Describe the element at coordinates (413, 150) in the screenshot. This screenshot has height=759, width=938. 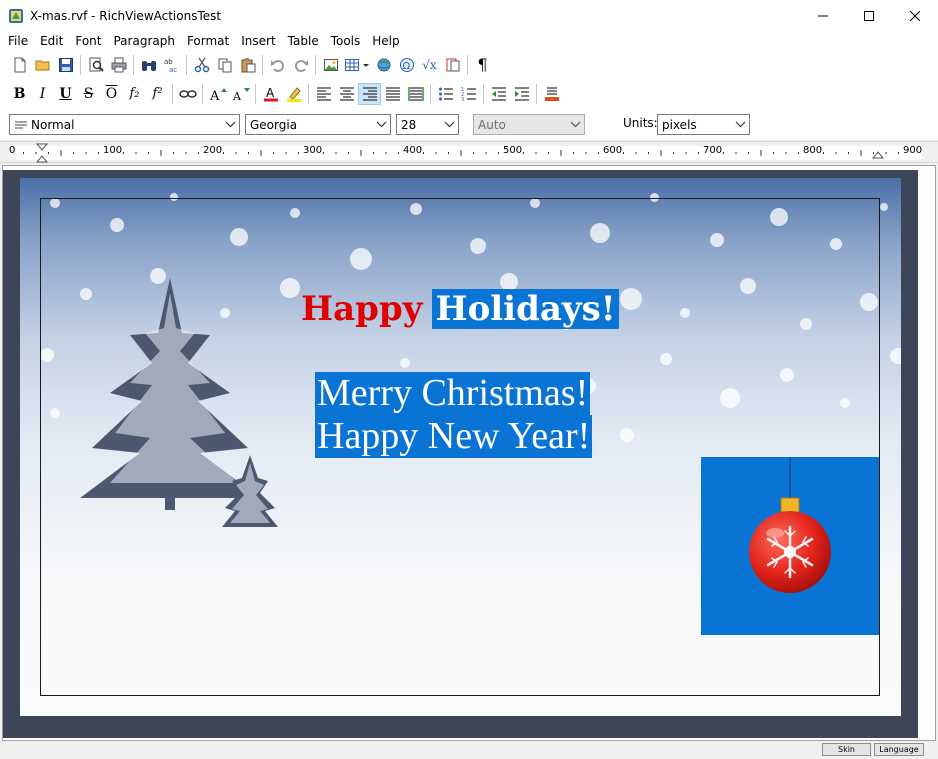
I see `ruler-label: 400` at that location.